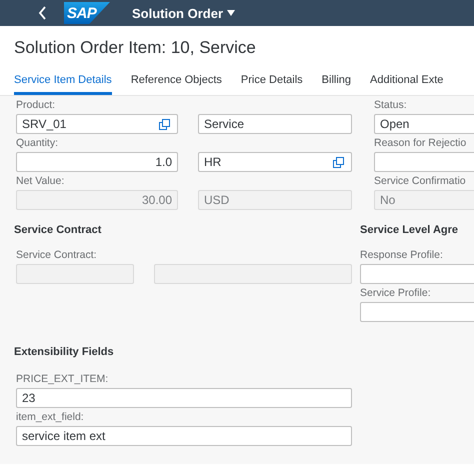  I want to click on tab: Price Details, so click(271, 84).